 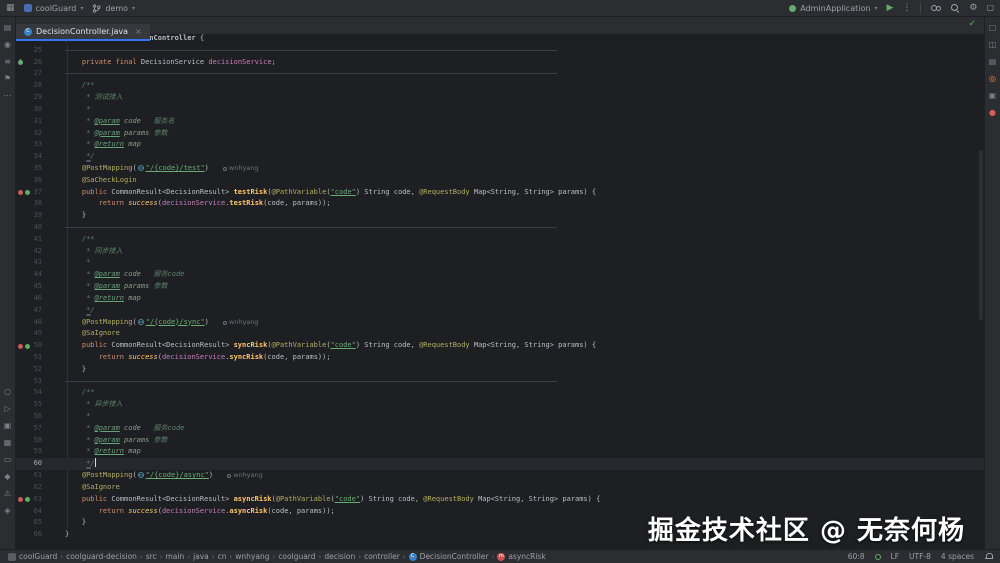 What do you see at coordinates (29, 334) in the screenshot?
I see `line-number: 49` at bounding box center [29, 334].